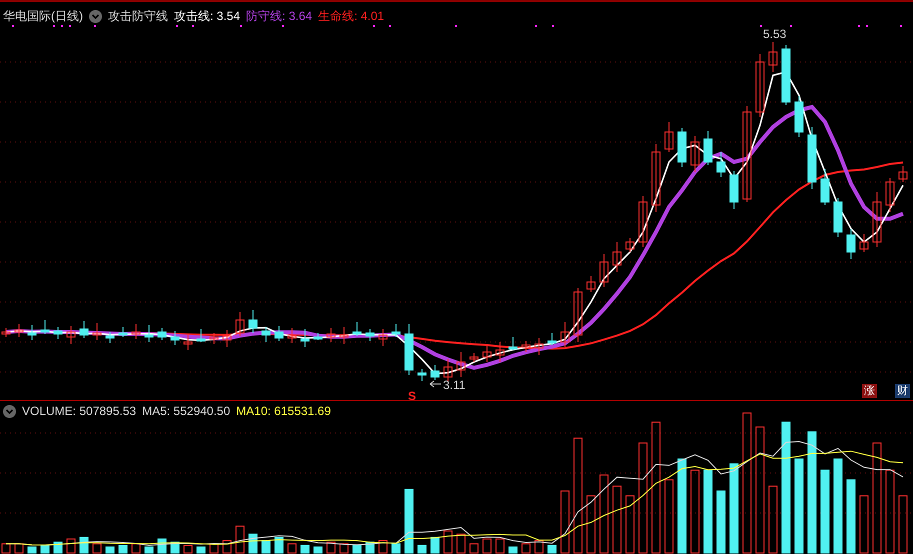 The width and height of the screenshot is (913, 554). What do you see at coordinates (902, 391) in the screenshot?
I see `tag-badge: 财` at bounding box center [902, 391].